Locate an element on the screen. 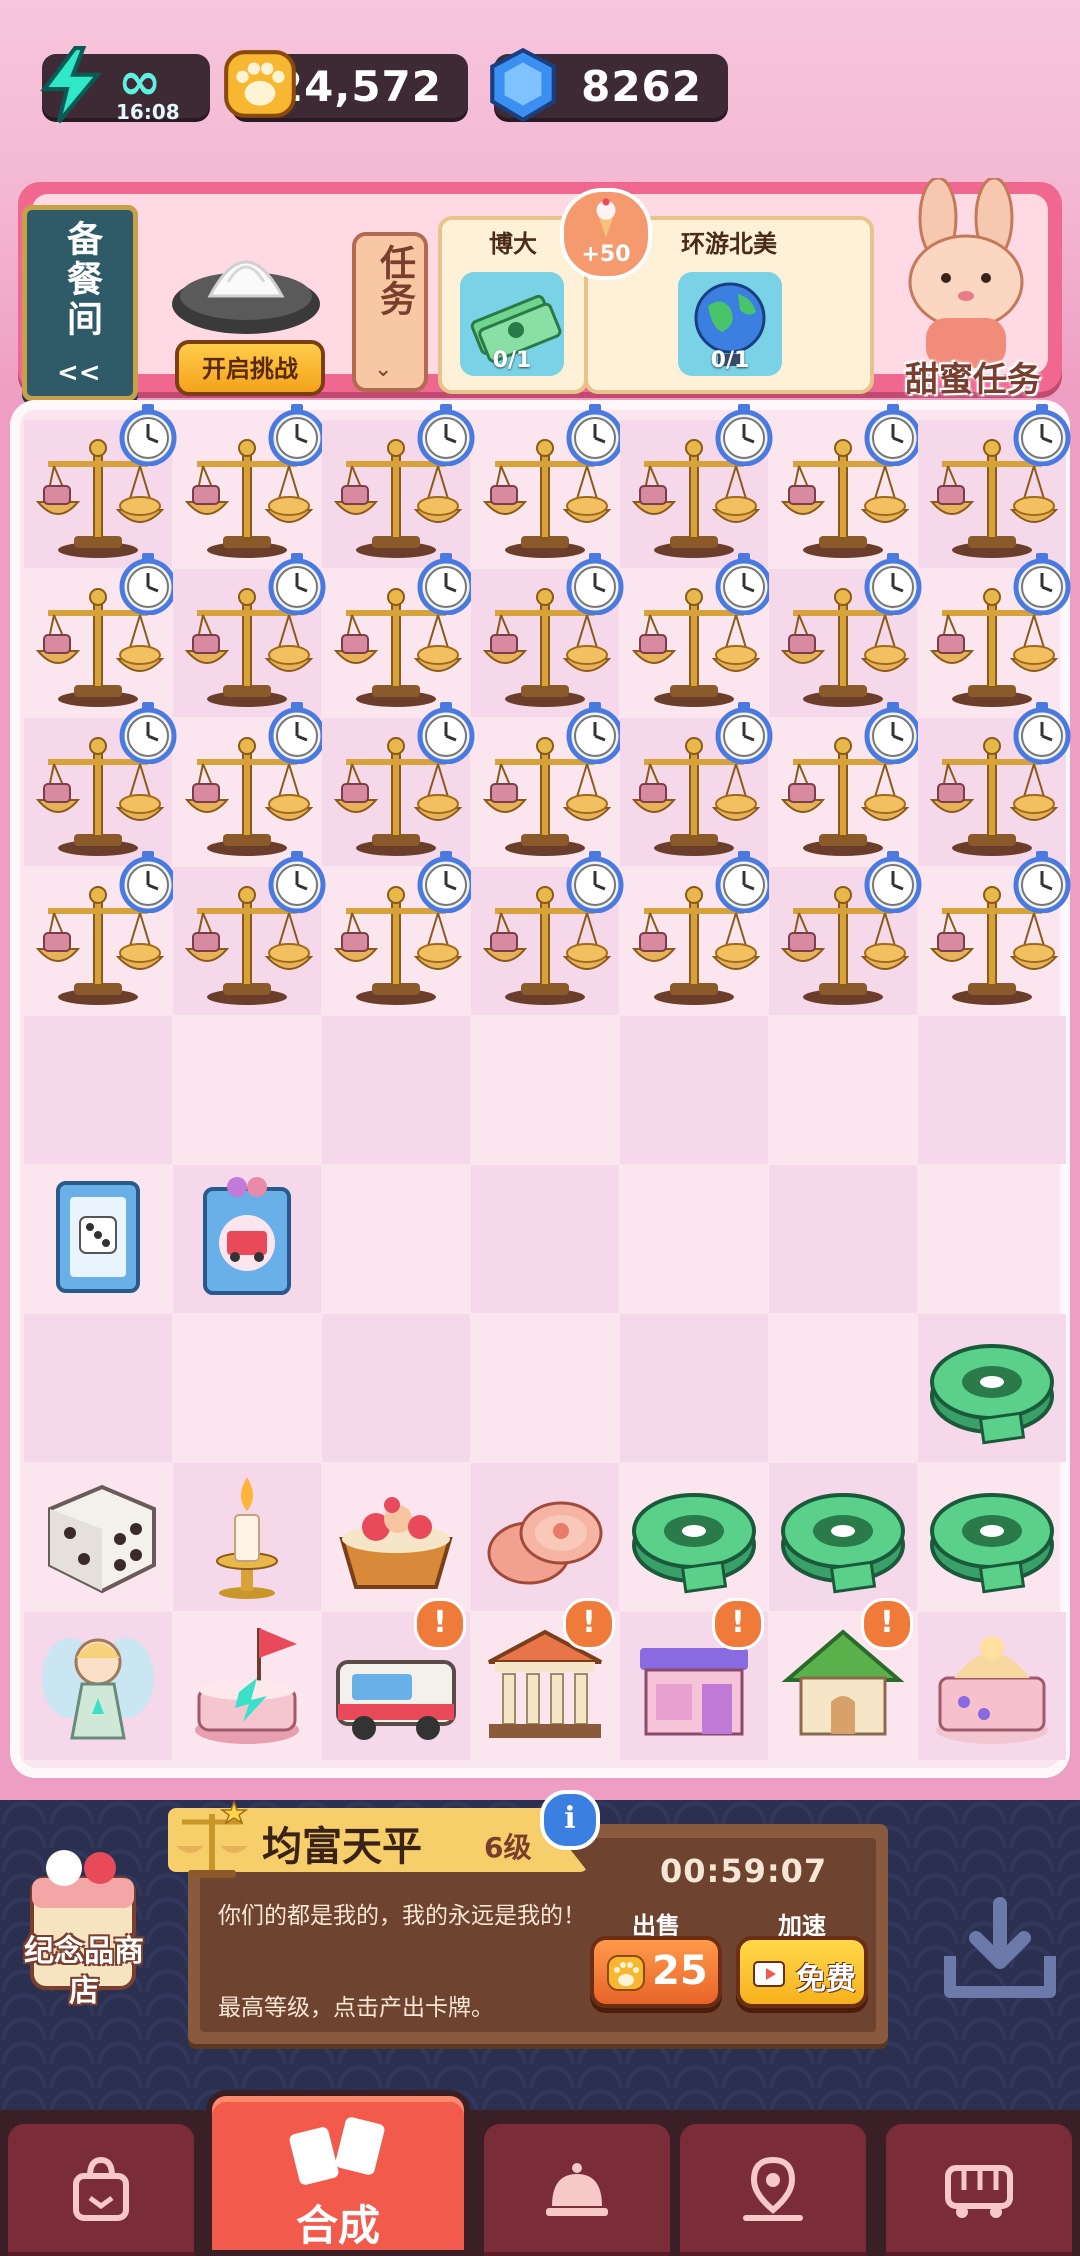 This screenshot has height=2256, width=1080. nav-service-button is located at coordinates (577, 2190).